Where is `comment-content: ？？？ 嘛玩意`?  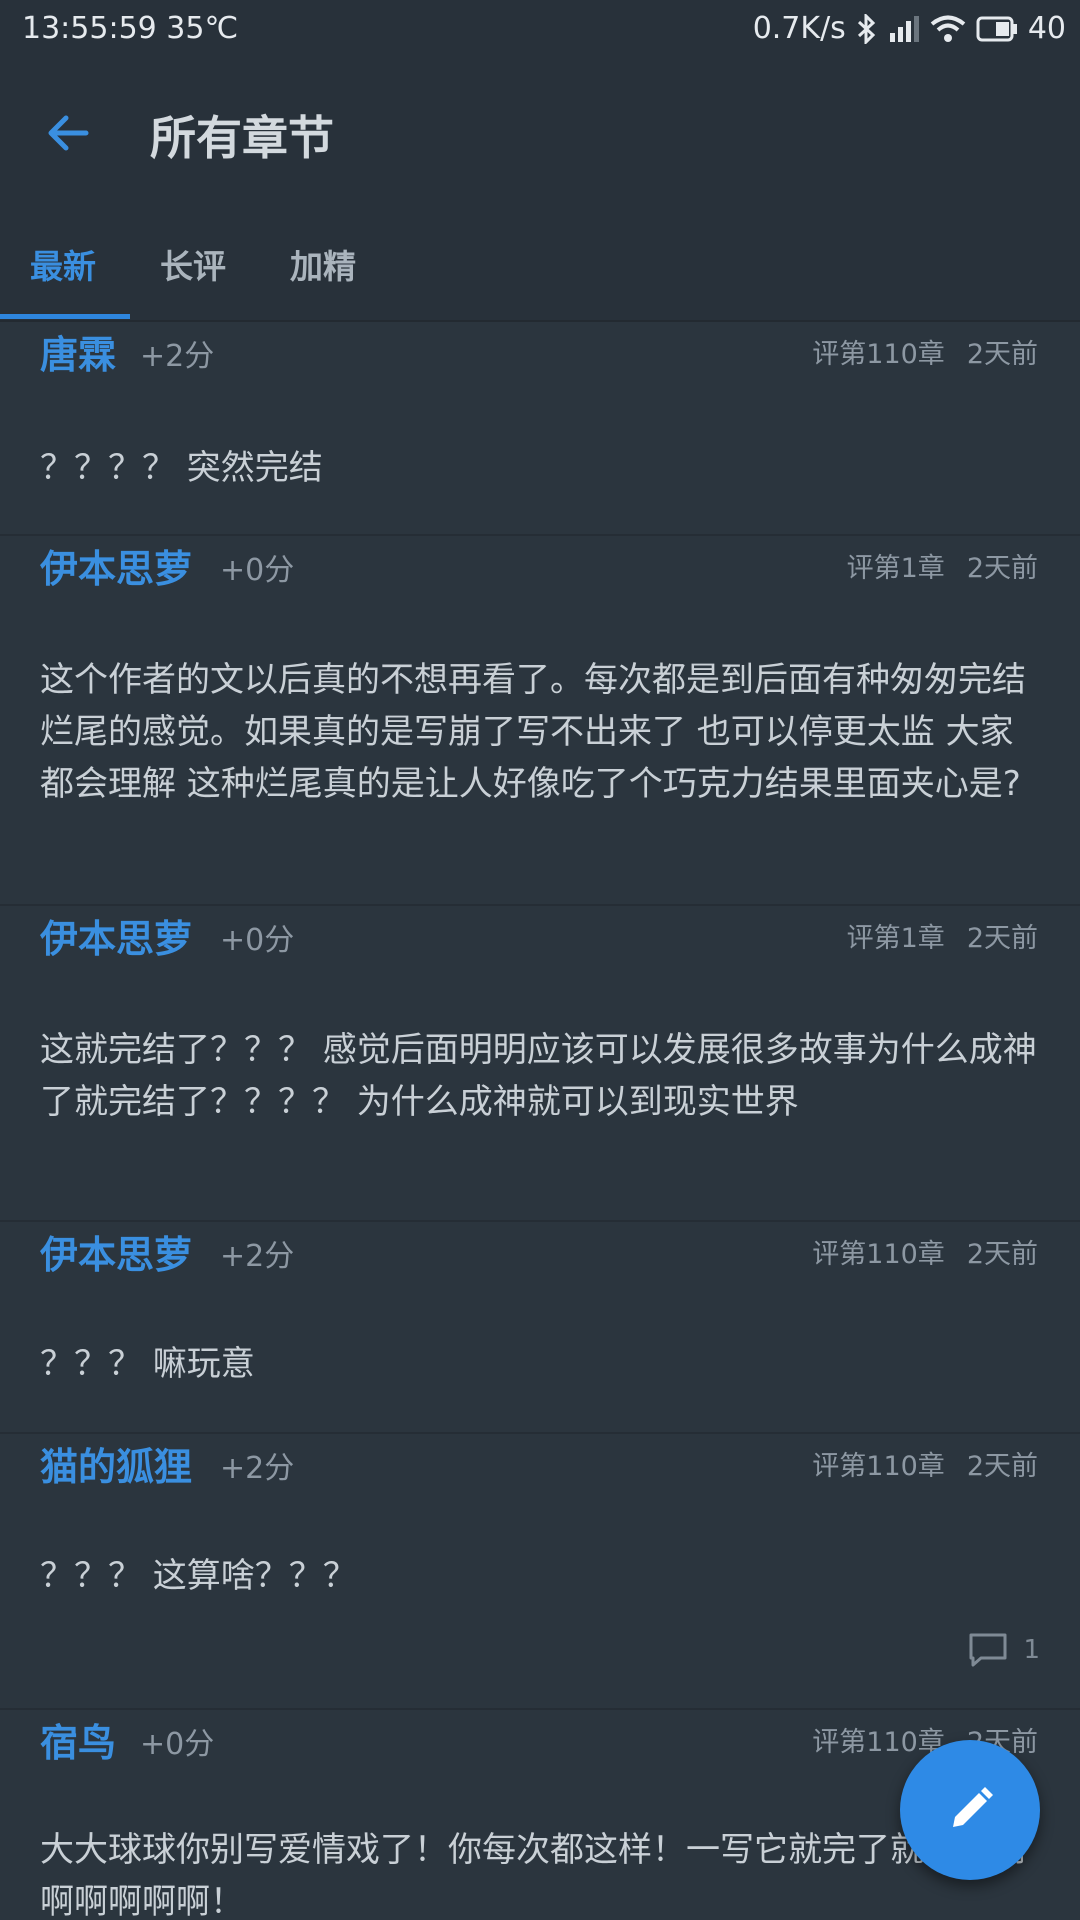
comment-content: ？？？ 嘛玩意 is located at coordinates (147, 1364).